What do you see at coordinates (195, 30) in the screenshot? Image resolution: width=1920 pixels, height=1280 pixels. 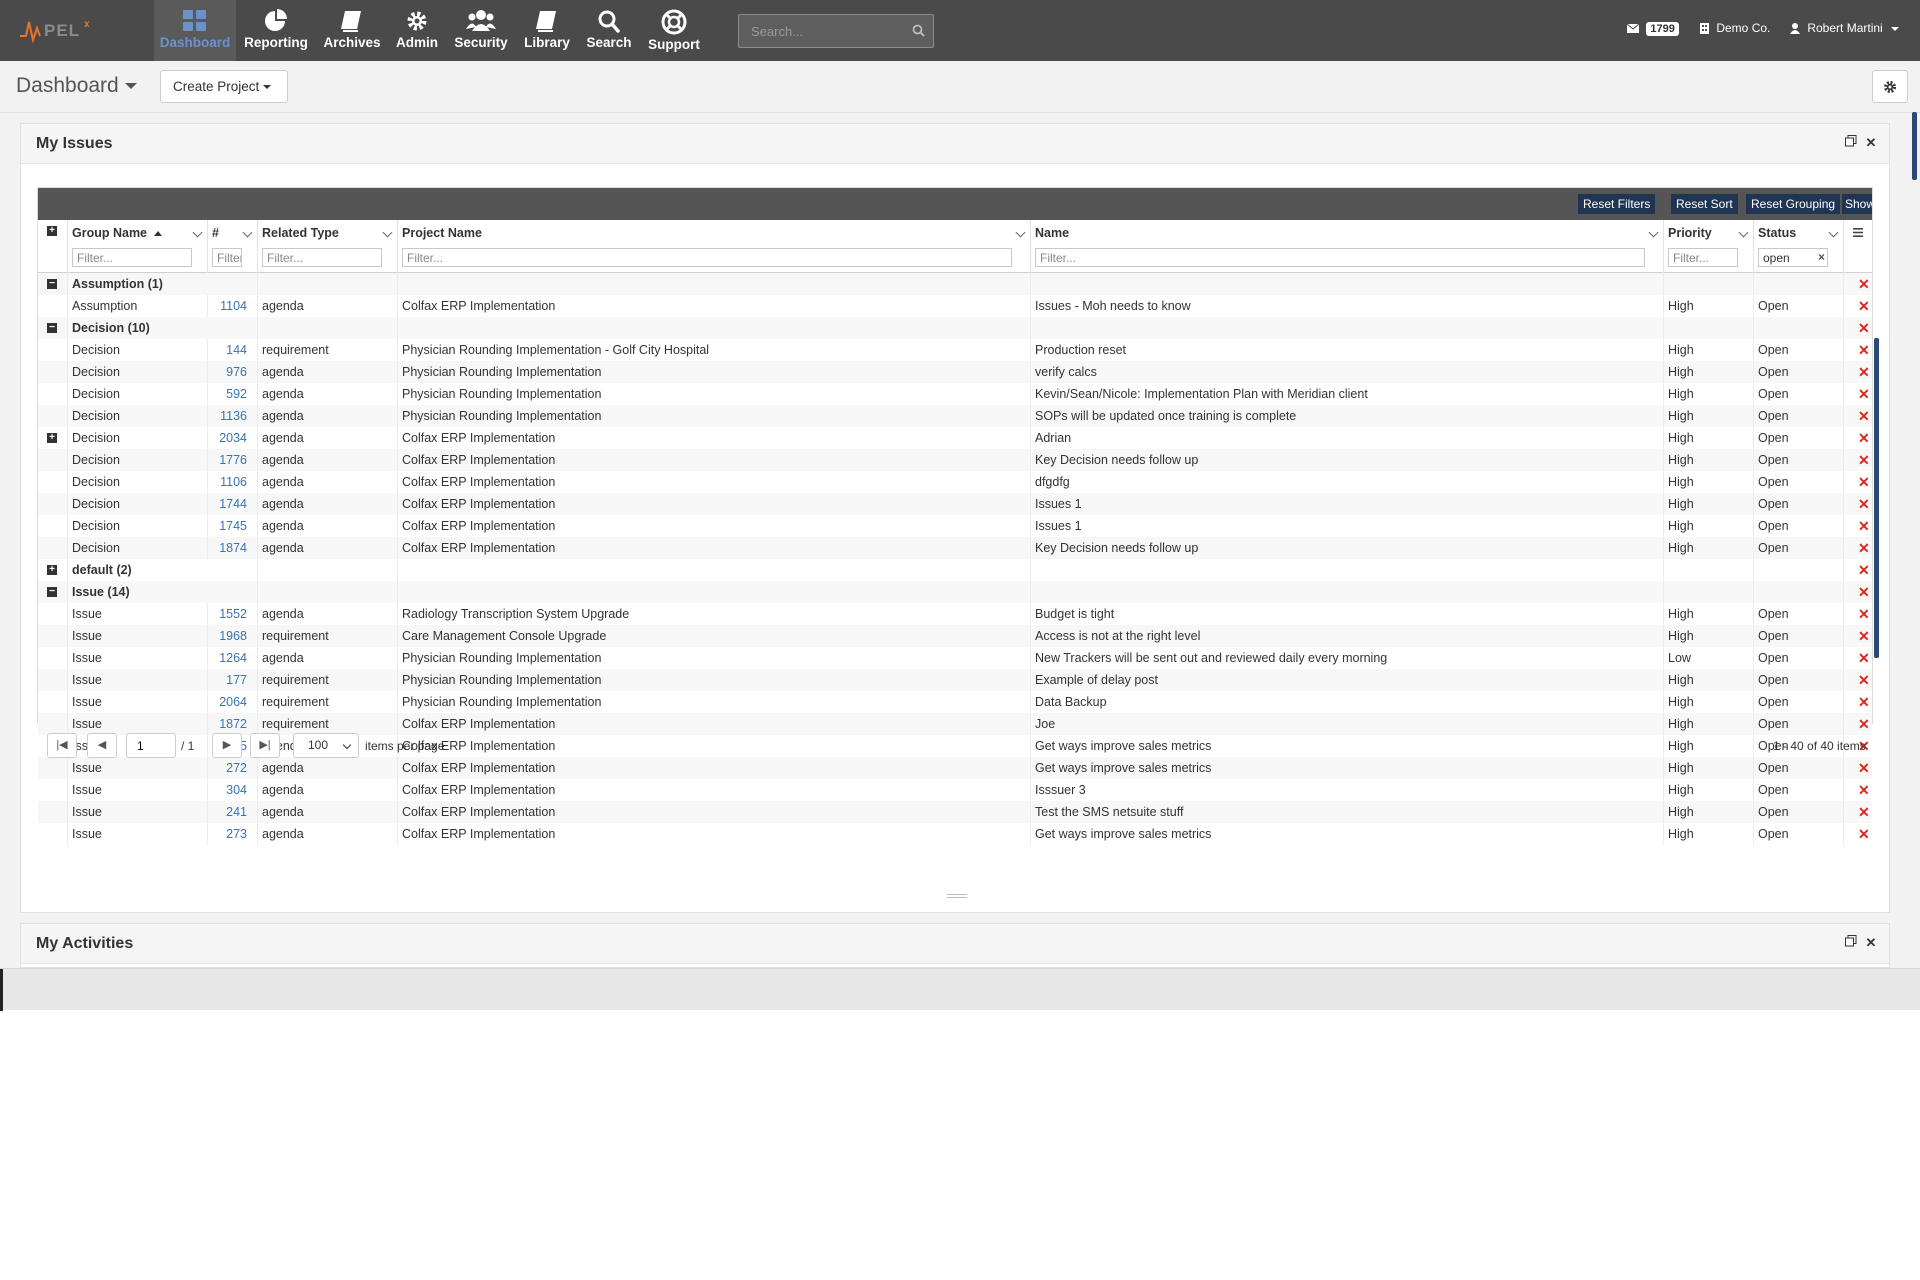 I see `nav-dashboard: Dashboard` at bounding box center [195, 30].